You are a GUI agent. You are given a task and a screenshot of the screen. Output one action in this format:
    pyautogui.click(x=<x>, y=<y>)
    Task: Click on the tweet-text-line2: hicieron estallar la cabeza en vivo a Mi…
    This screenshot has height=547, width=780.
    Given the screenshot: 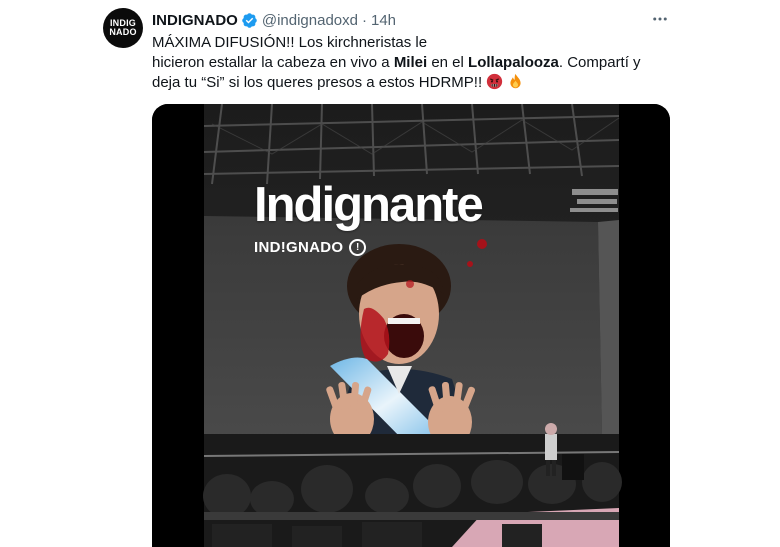 What is the action you would take?
    pyautogui.click(x=407, y=63)
    